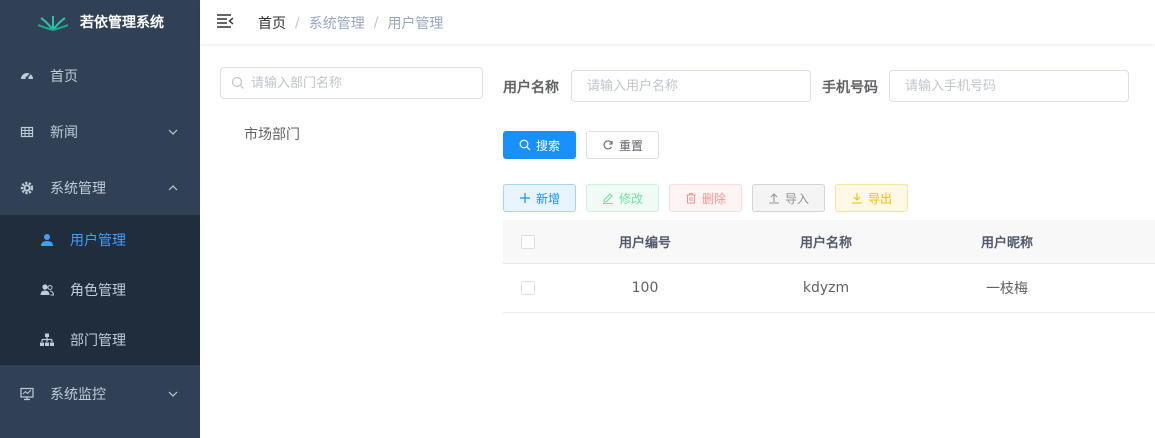 The height and width of the screenshot is (438, 1155). I want to click on sidebar-item-system: 系统管理, so click(100, 188).